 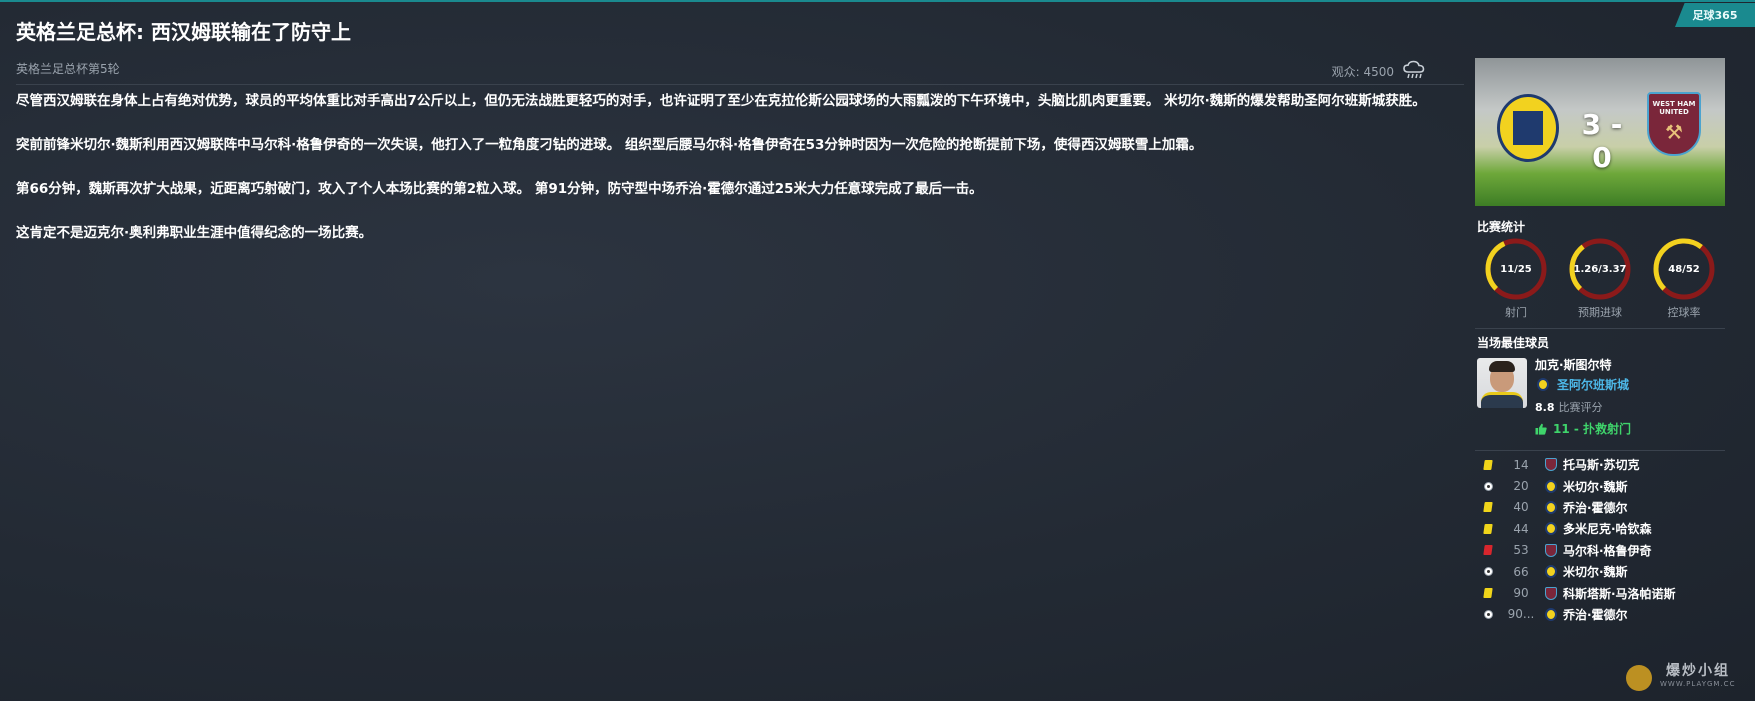 What do you see at coordinates (1619, 593) in the screenshot?
I see `event-player: 科斯塔斯·马洛帕诺斯` at bounding box center [1619, 593].